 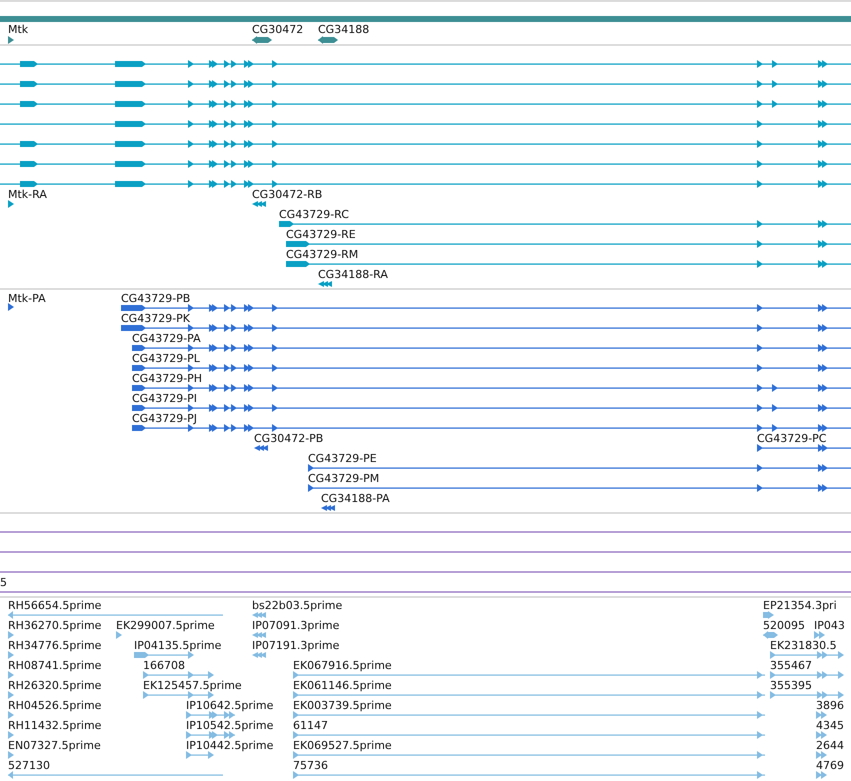 I want to click on feature-label: 2644, so click(x=830, y=745).